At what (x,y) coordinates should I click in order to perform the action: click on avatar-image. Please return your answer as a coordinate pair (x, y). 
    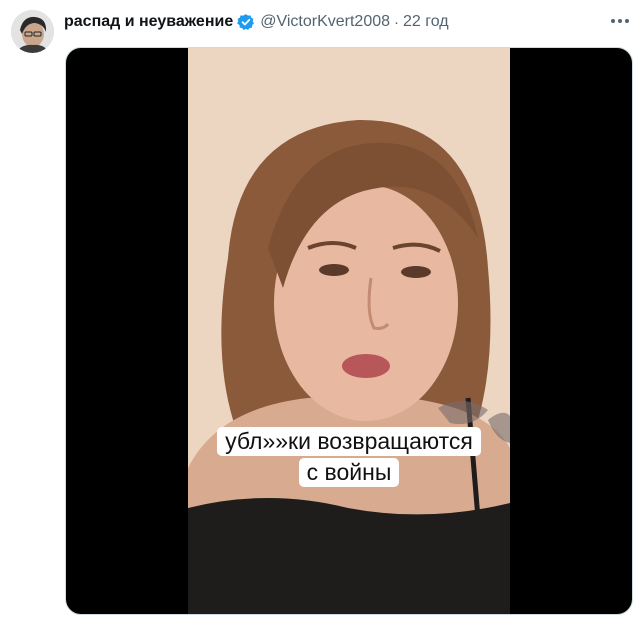
    Looking at the image, I should click on (32, 31).